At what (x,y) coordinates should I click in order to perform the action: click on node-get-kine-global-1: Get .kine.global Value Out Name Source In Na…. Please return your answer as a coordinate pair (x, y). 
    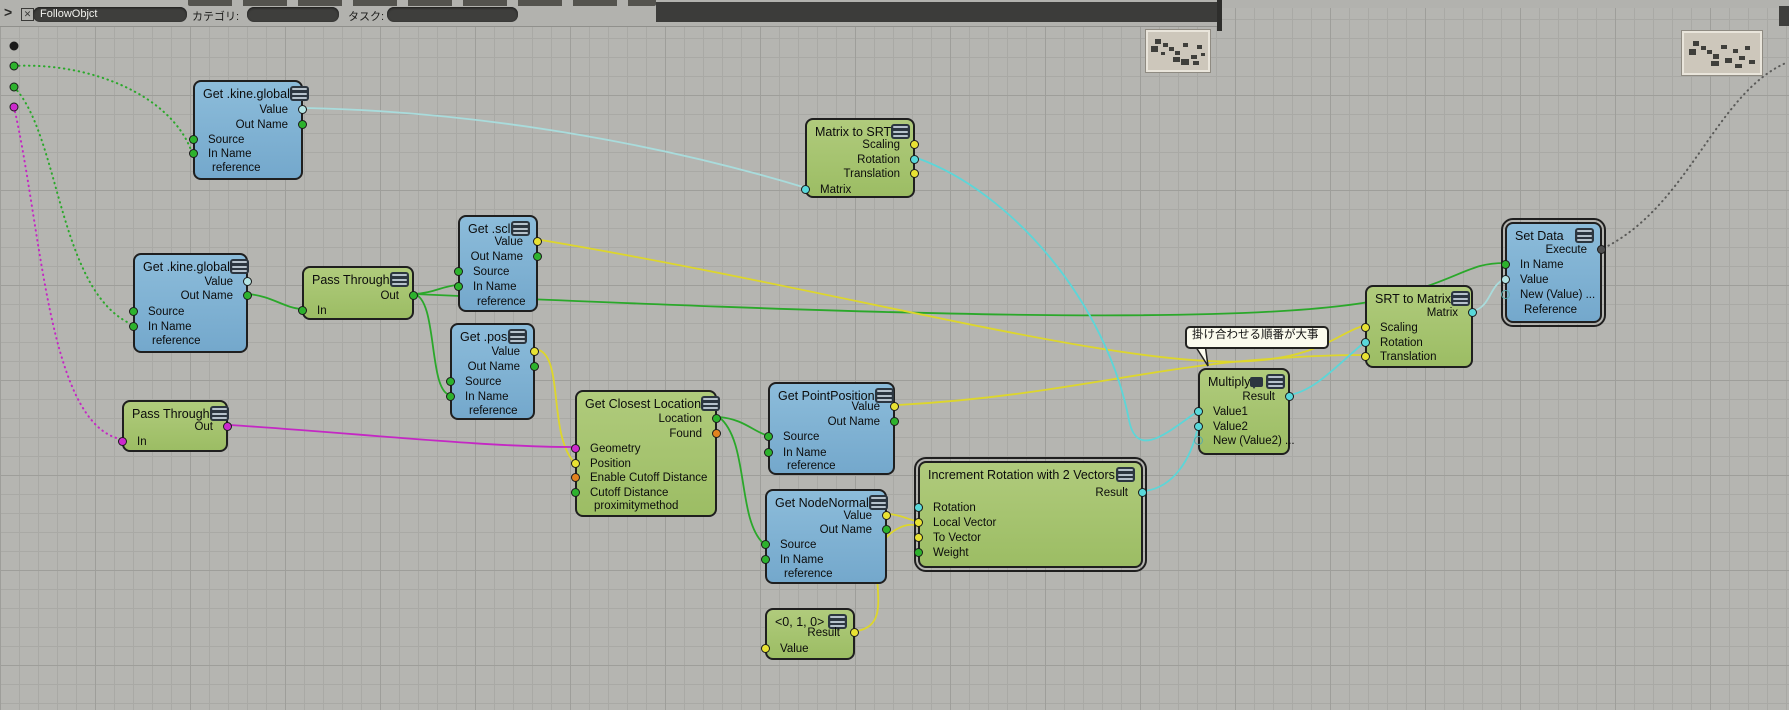
    Looking at the image, I should click on (249, 130).